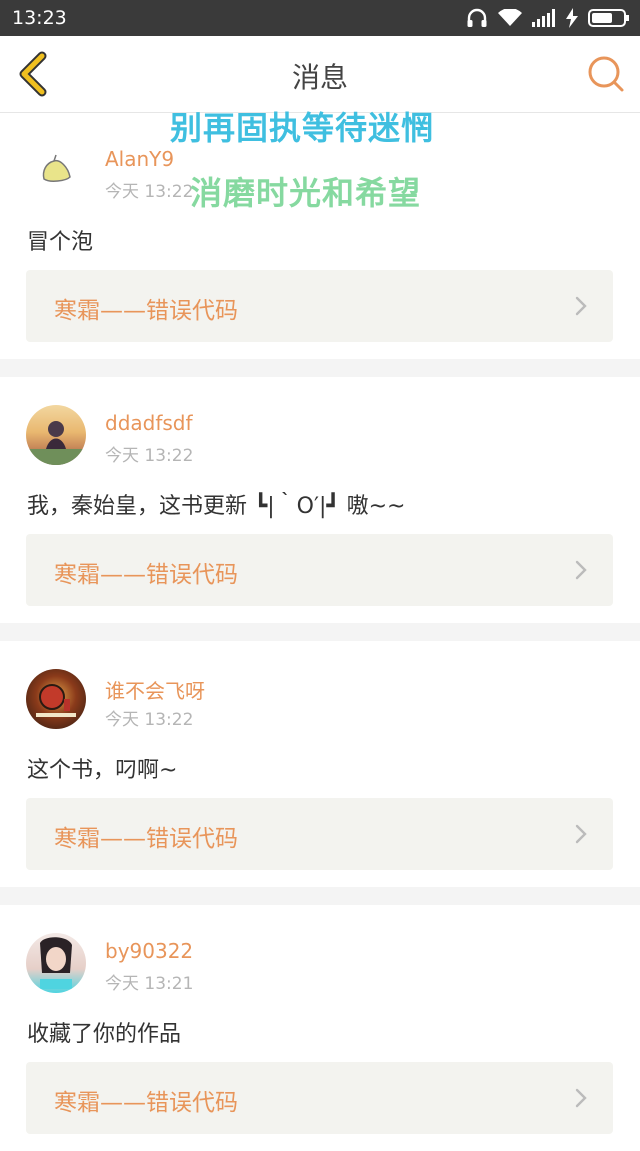 The height and width of the screenshot is (1151, 640). Describe the element at coordinates (320, 18) in the screenshot. I see `status-bar: 13:23` at that location.